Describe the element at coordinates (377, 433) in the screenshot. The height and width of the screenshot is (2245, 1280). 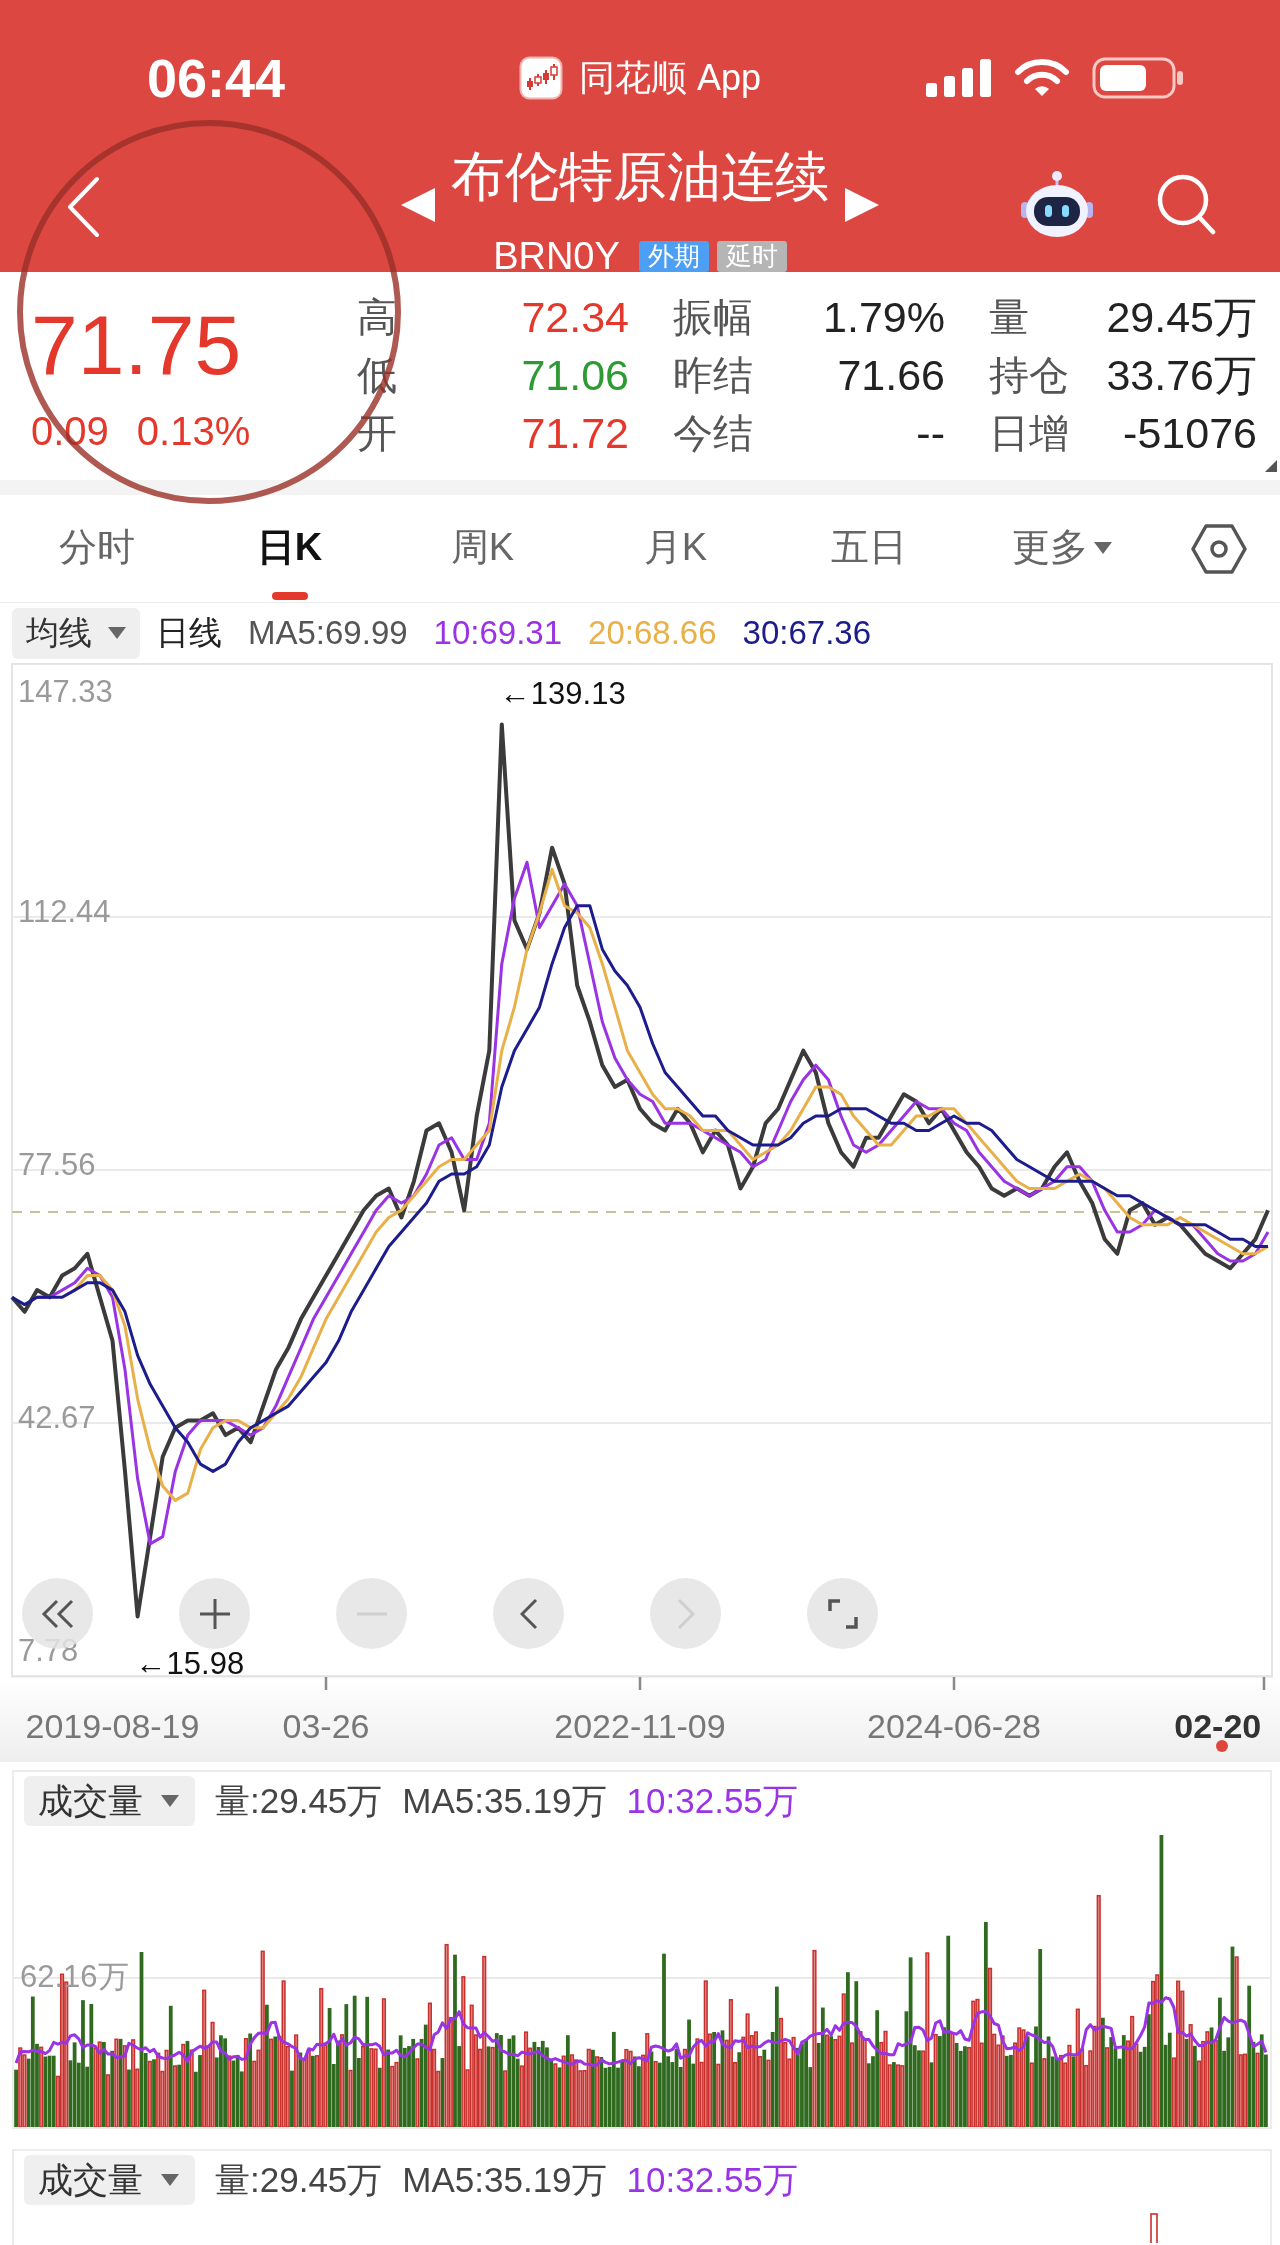
I see `stat-label: 开` at that location.